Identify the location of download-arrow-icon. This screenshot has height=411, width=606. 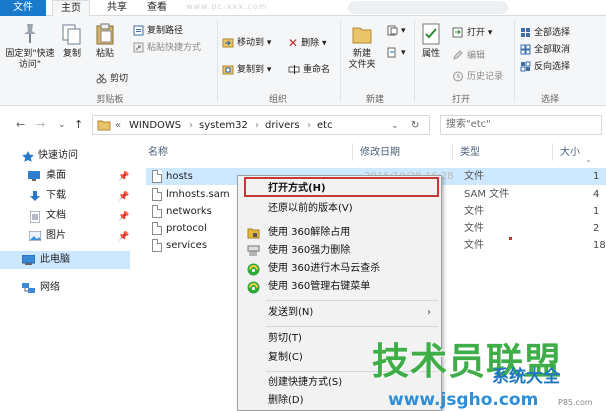
(35, 196).